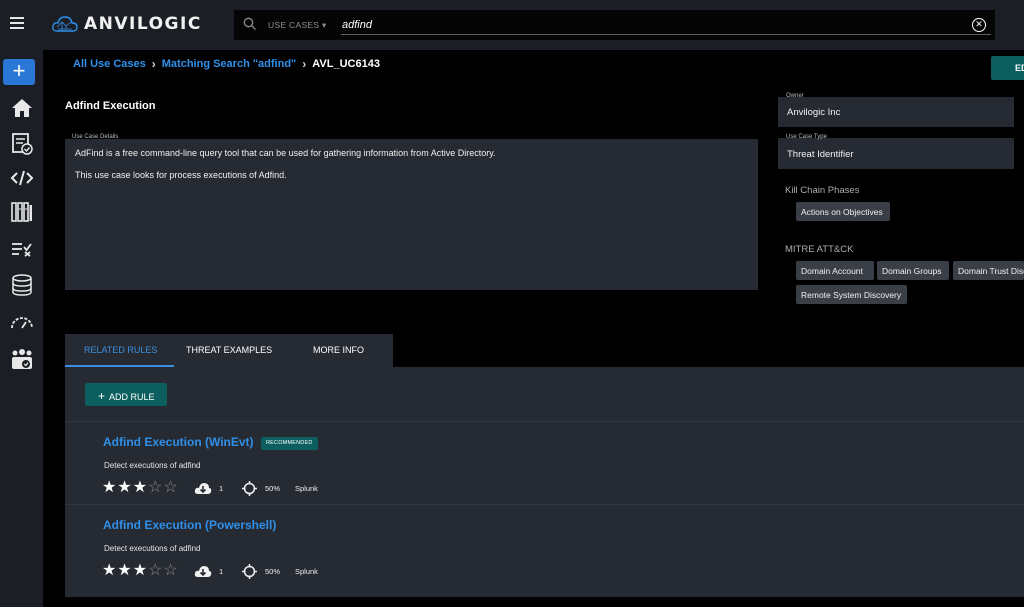 The image size is (1024, 607). Describe the element at coordinates (109, 64) in the screenshot. I see `breadcrumb-all-use-cases: All Use Cases` at that location.